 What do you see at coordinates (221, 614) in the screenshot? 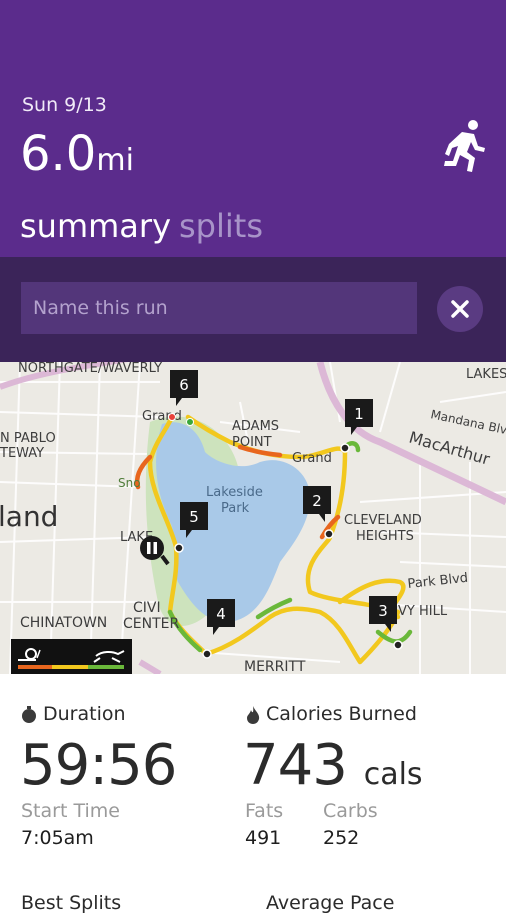
I see `svg-text: 4` at bounding box center [221, 614].